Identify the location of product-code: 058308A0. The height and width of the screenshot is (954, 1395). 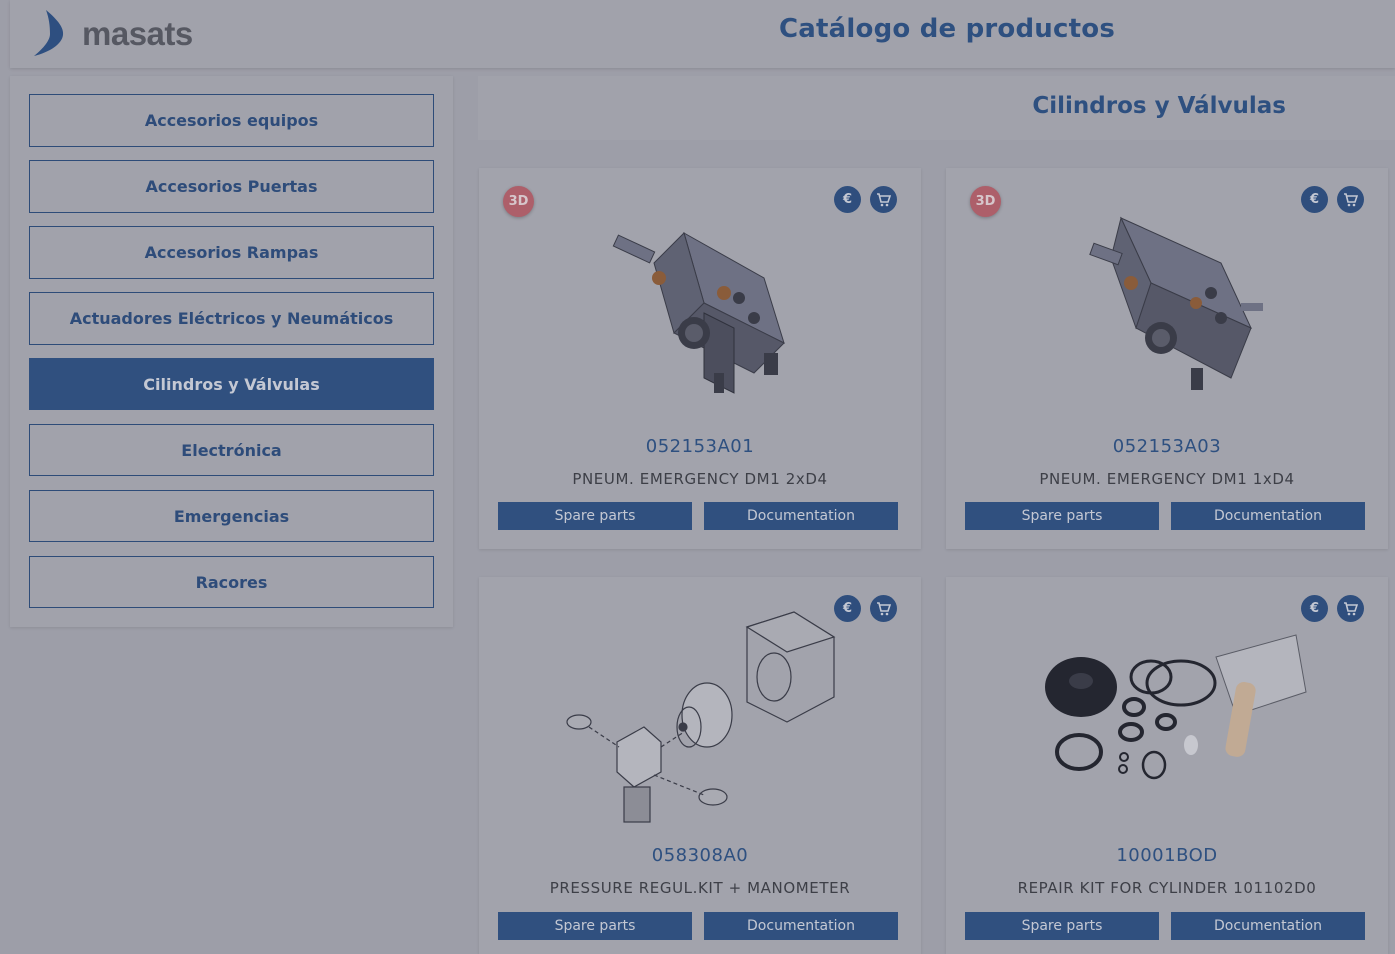
(700, 855).